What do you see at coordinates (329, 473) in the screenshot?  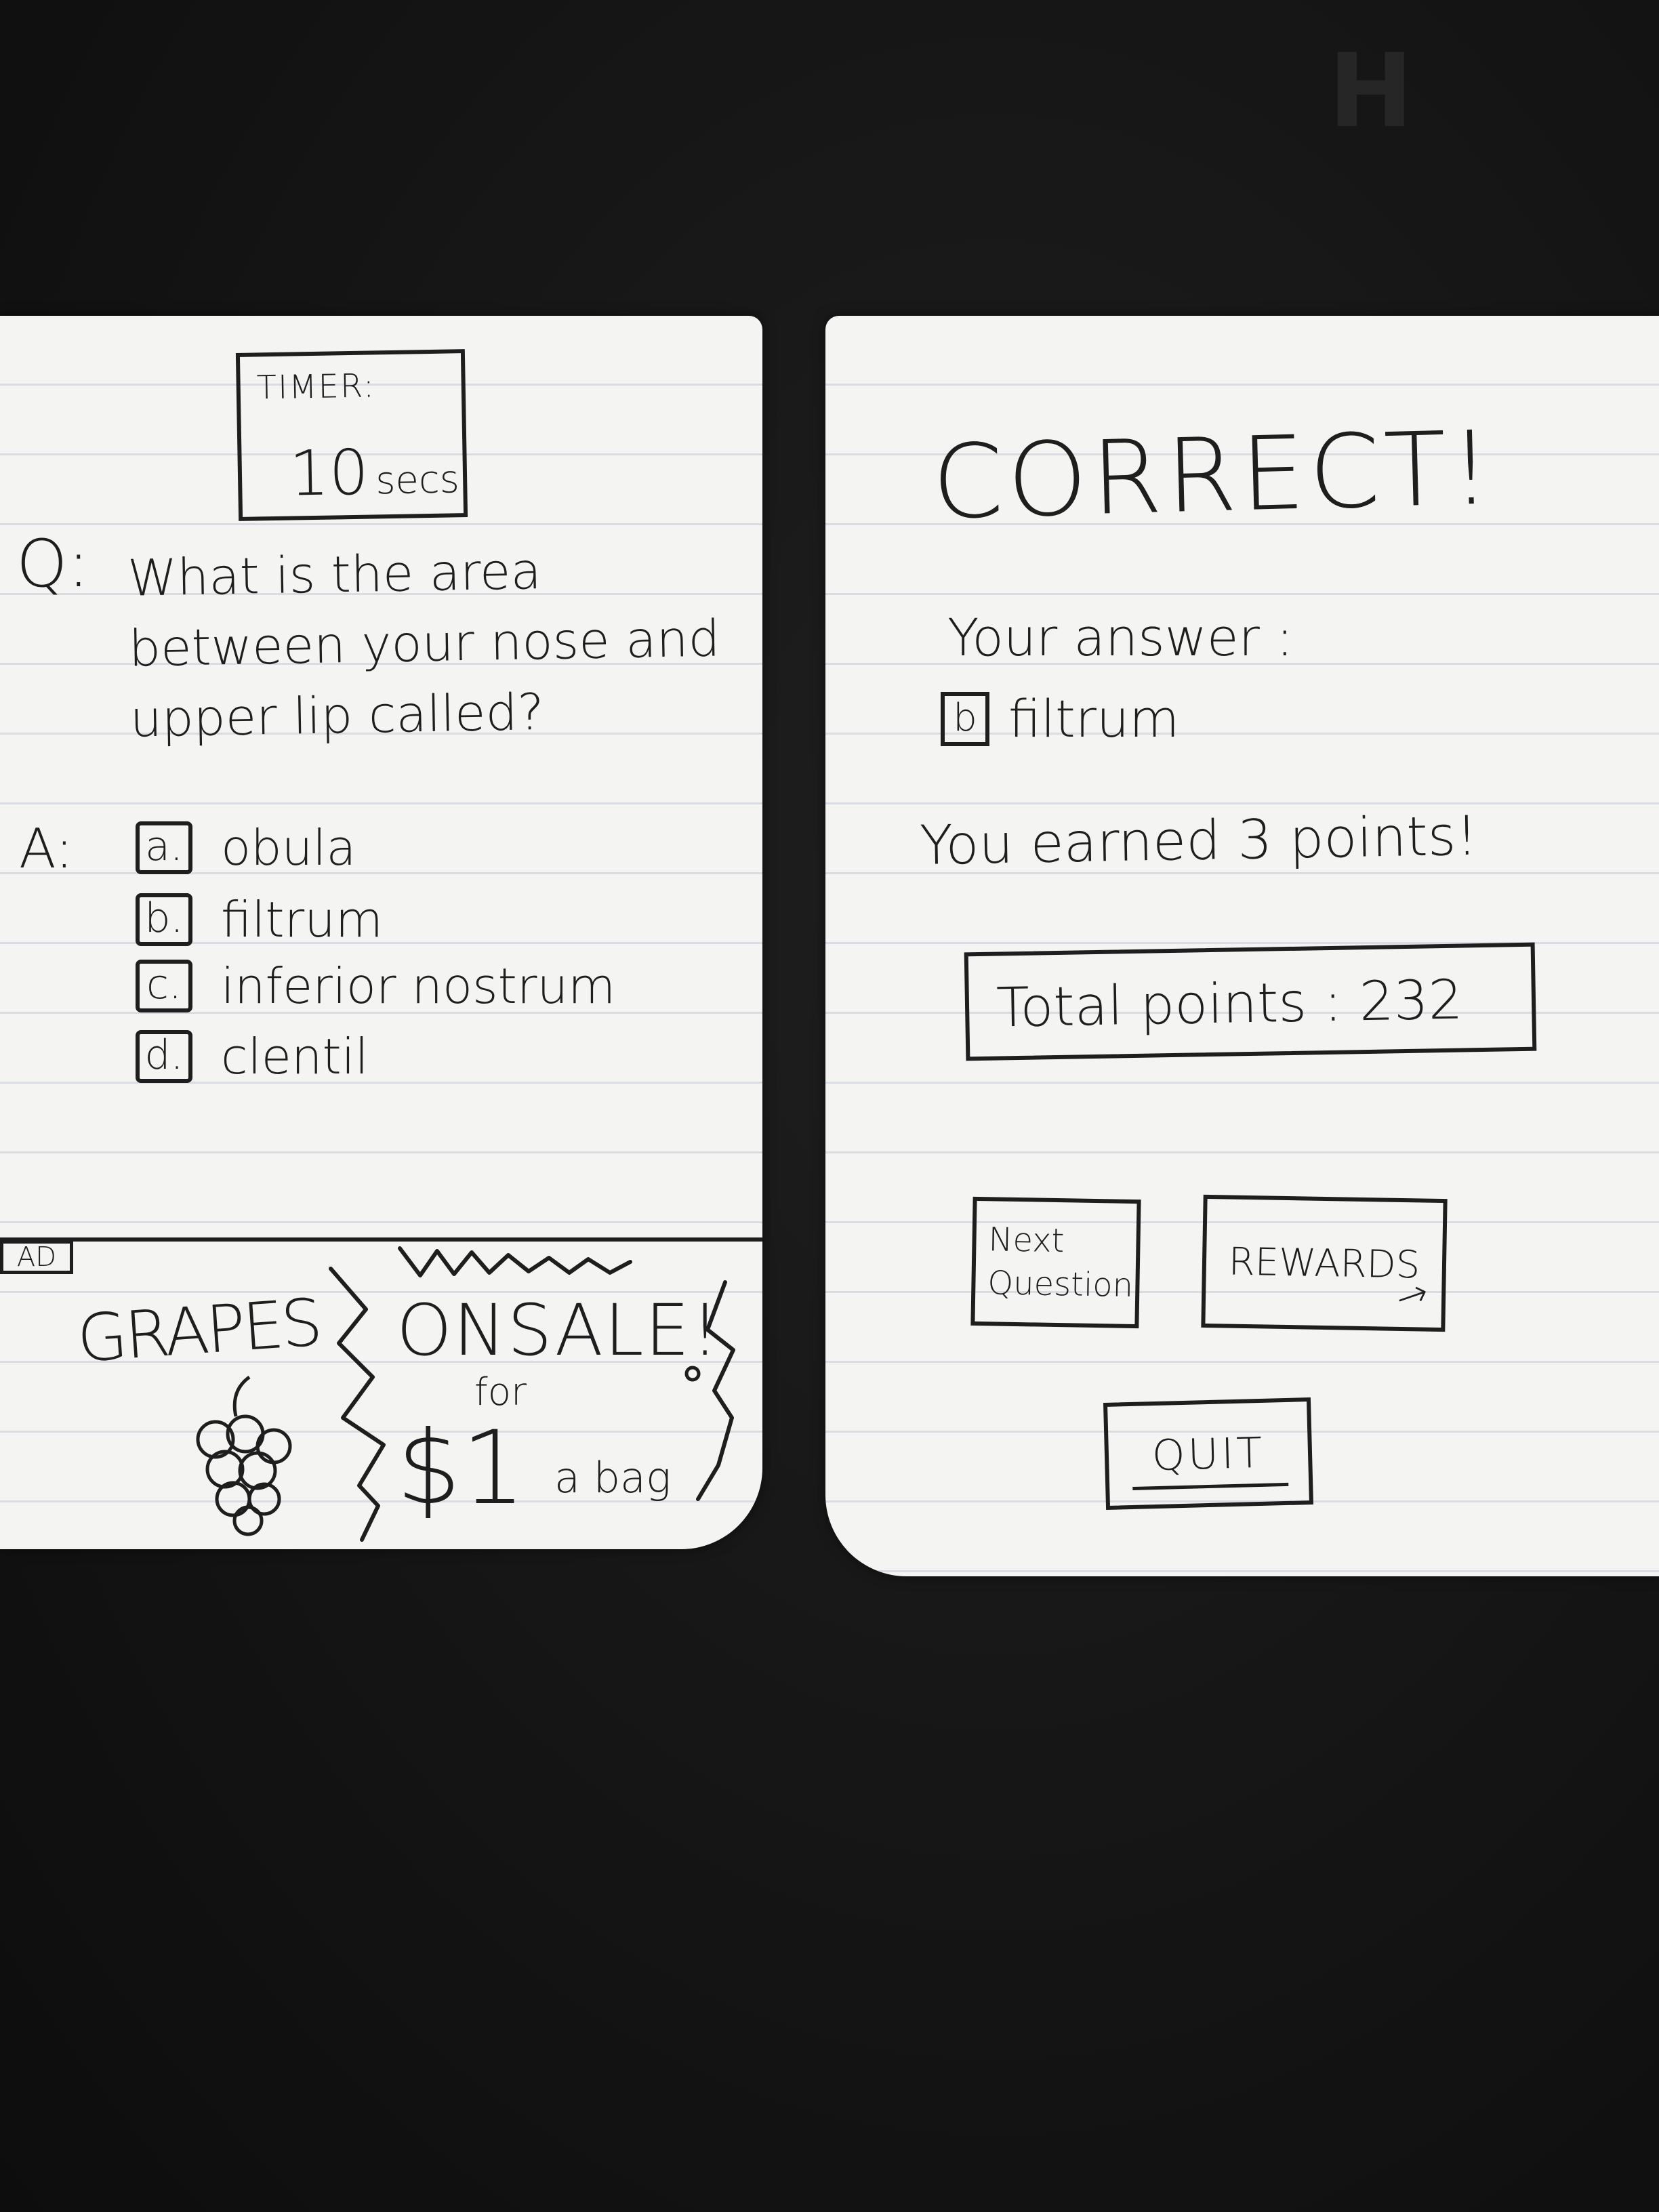 I see `timer-seconds: 10` at bounding box center [329, 473].